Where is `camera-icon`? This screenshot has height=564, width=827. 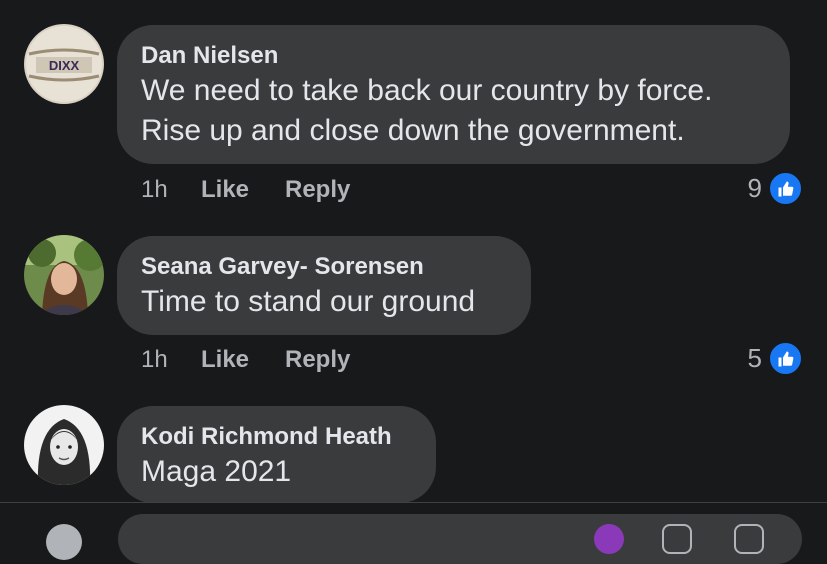
camera-icon is located at coordinates (749, 539).